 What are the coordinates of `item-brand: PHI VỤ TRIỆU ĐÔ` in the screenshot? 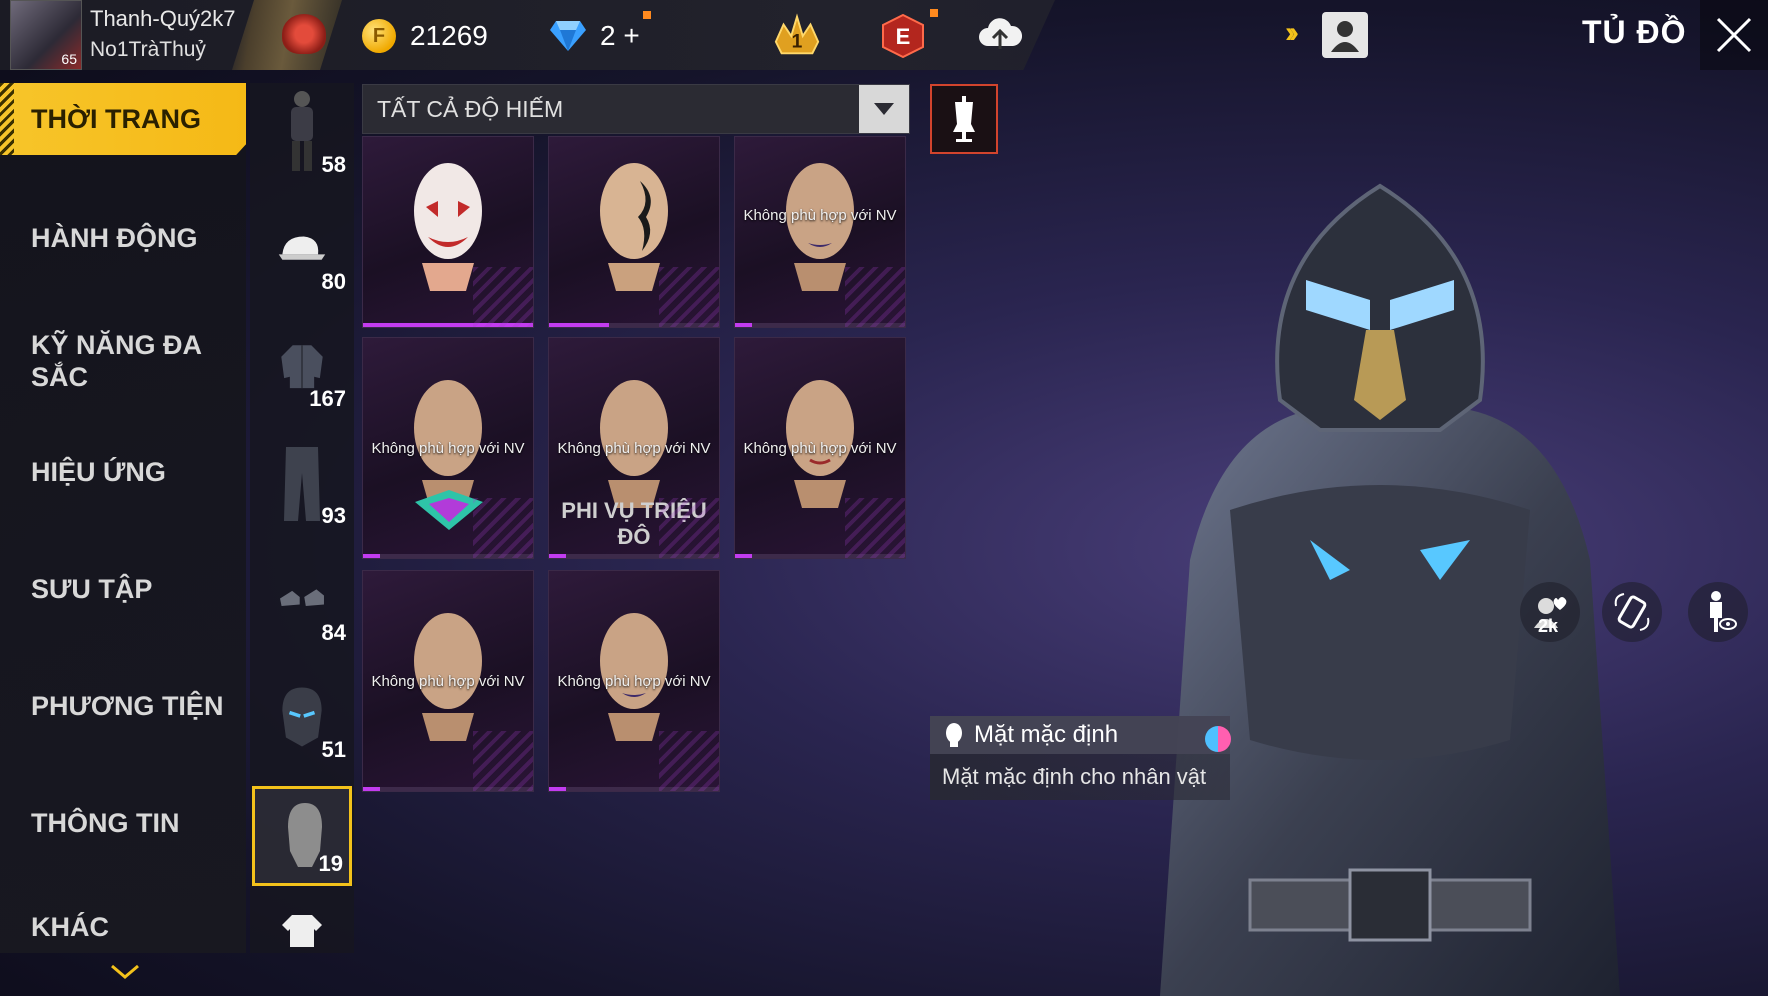 It's located at (634, 523).